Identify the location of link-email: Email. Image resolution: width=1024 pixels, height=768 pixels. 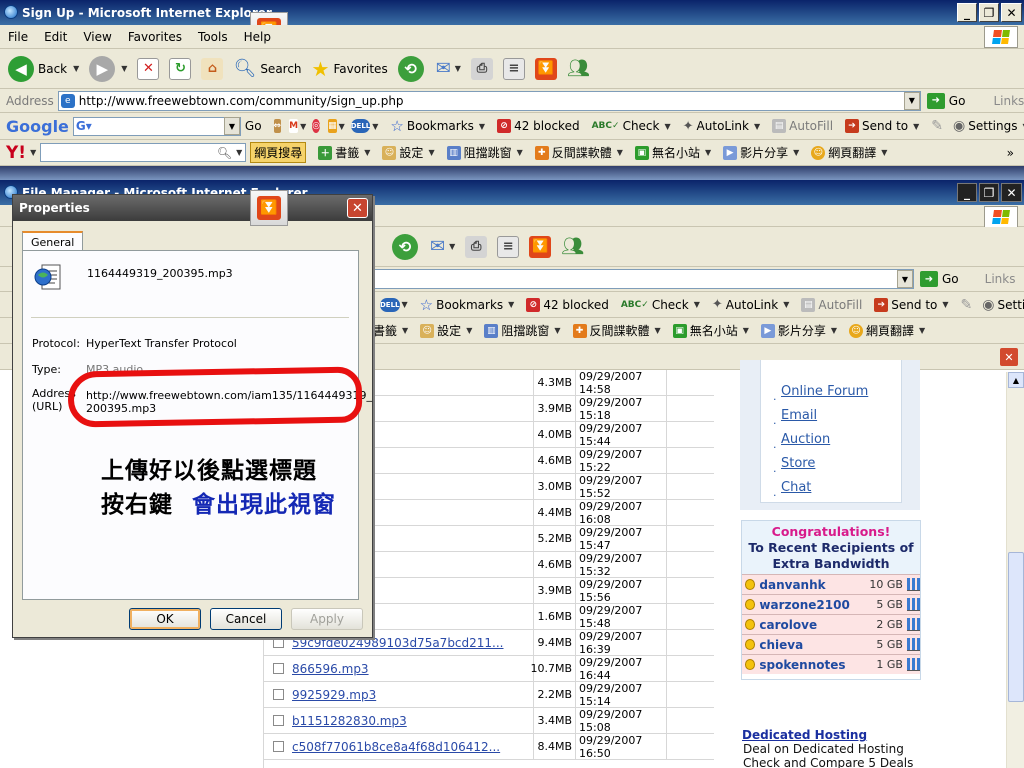
(799, 415).